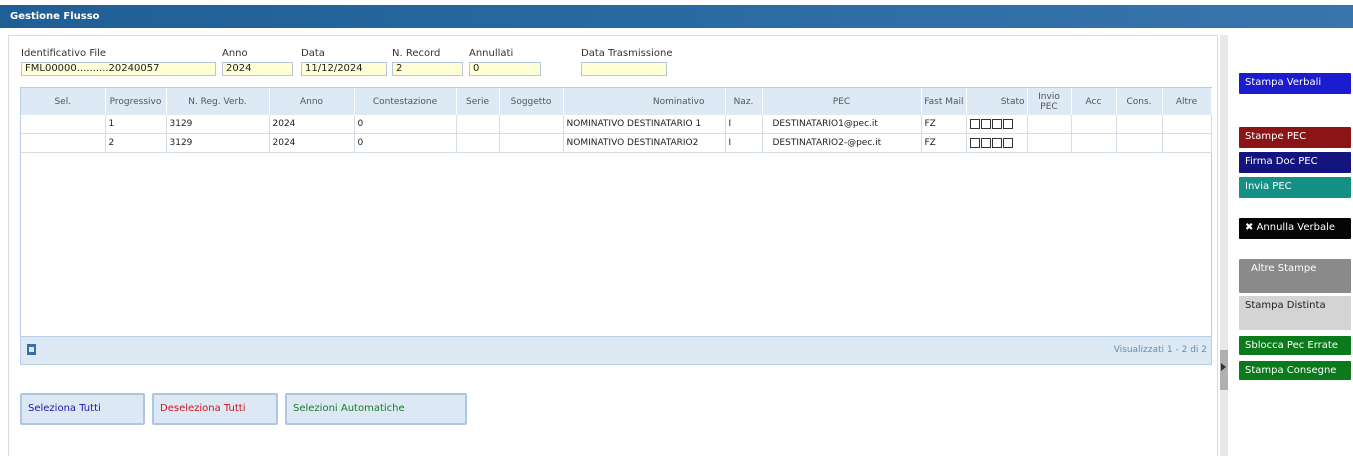 The height and width of the screenshot is (456, 1353). Describe the element at coordinates (505, 69) in the screenshot. I see `annullati-field: 0` at that location.